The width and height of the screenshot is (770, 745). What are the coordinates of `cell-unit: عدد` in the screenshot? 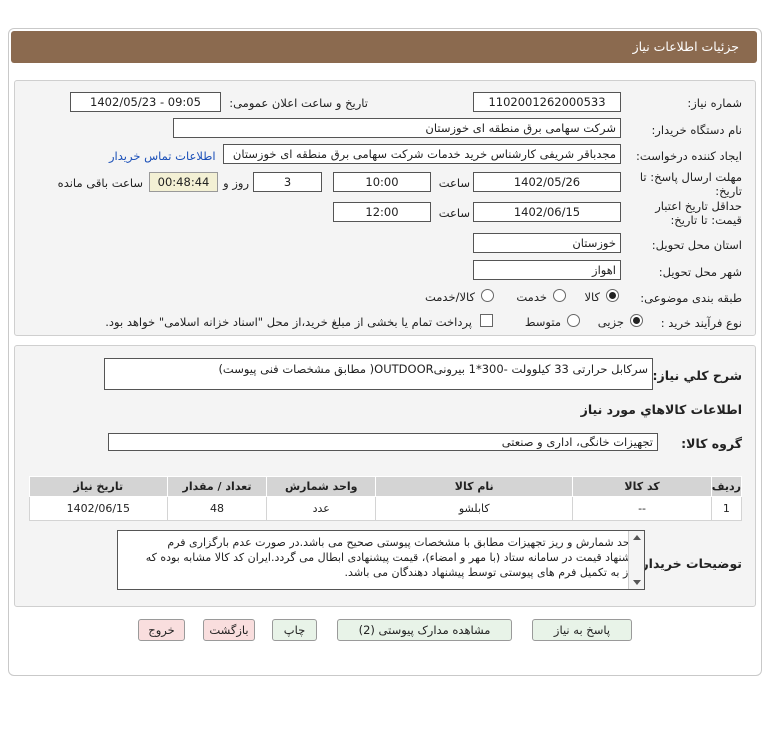 It's located at (321, 508).